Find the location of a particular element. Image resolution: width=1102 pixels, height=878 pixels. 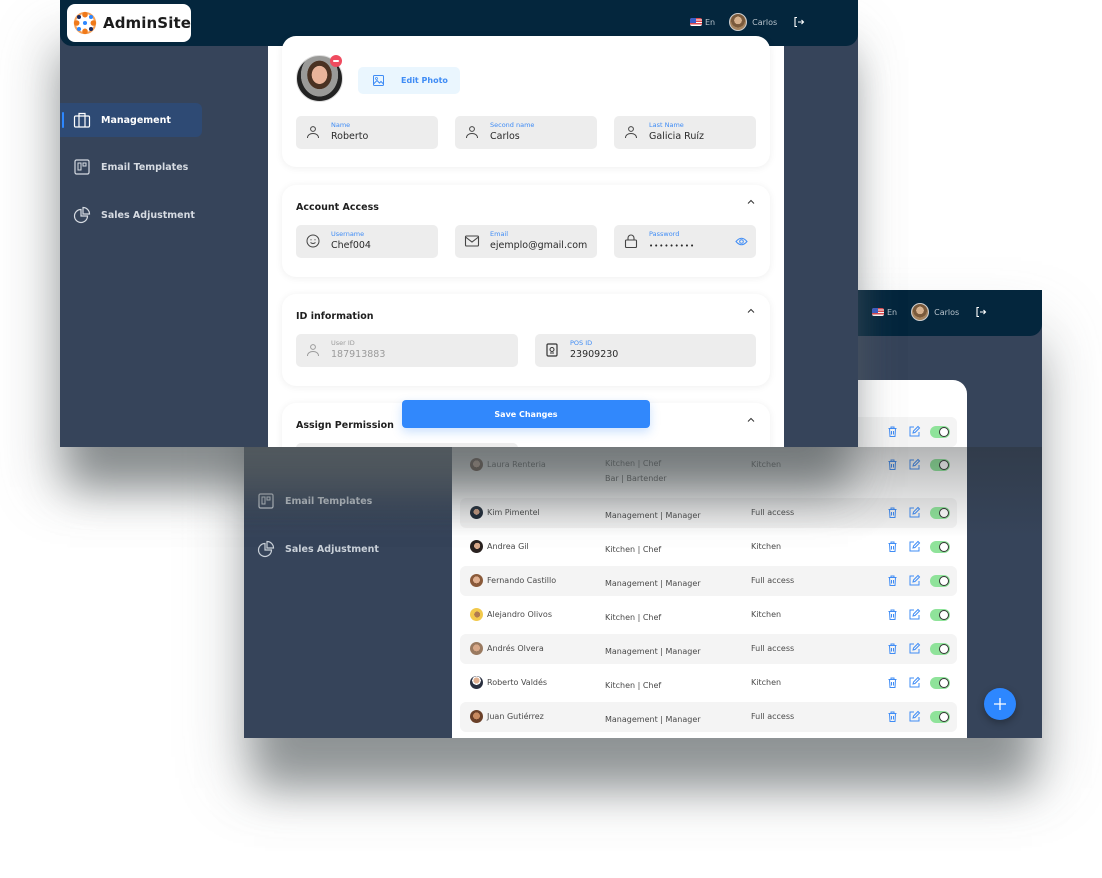

table-row: Roberto Valdés Kitchen | Chef Kitchen is located at coordinates (708, 683).